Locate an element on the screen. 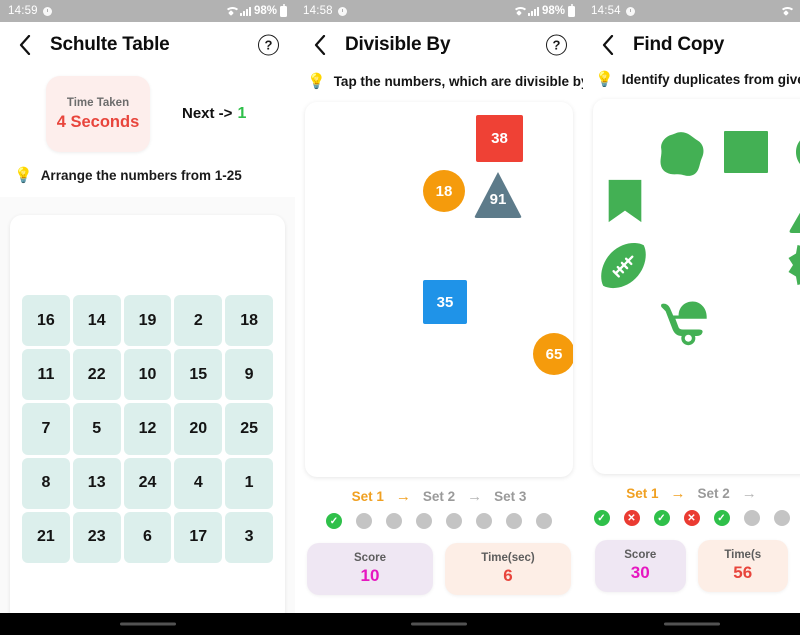 This screenshot has height=635, width=800. football-icon is located at coordinates (624, 265).